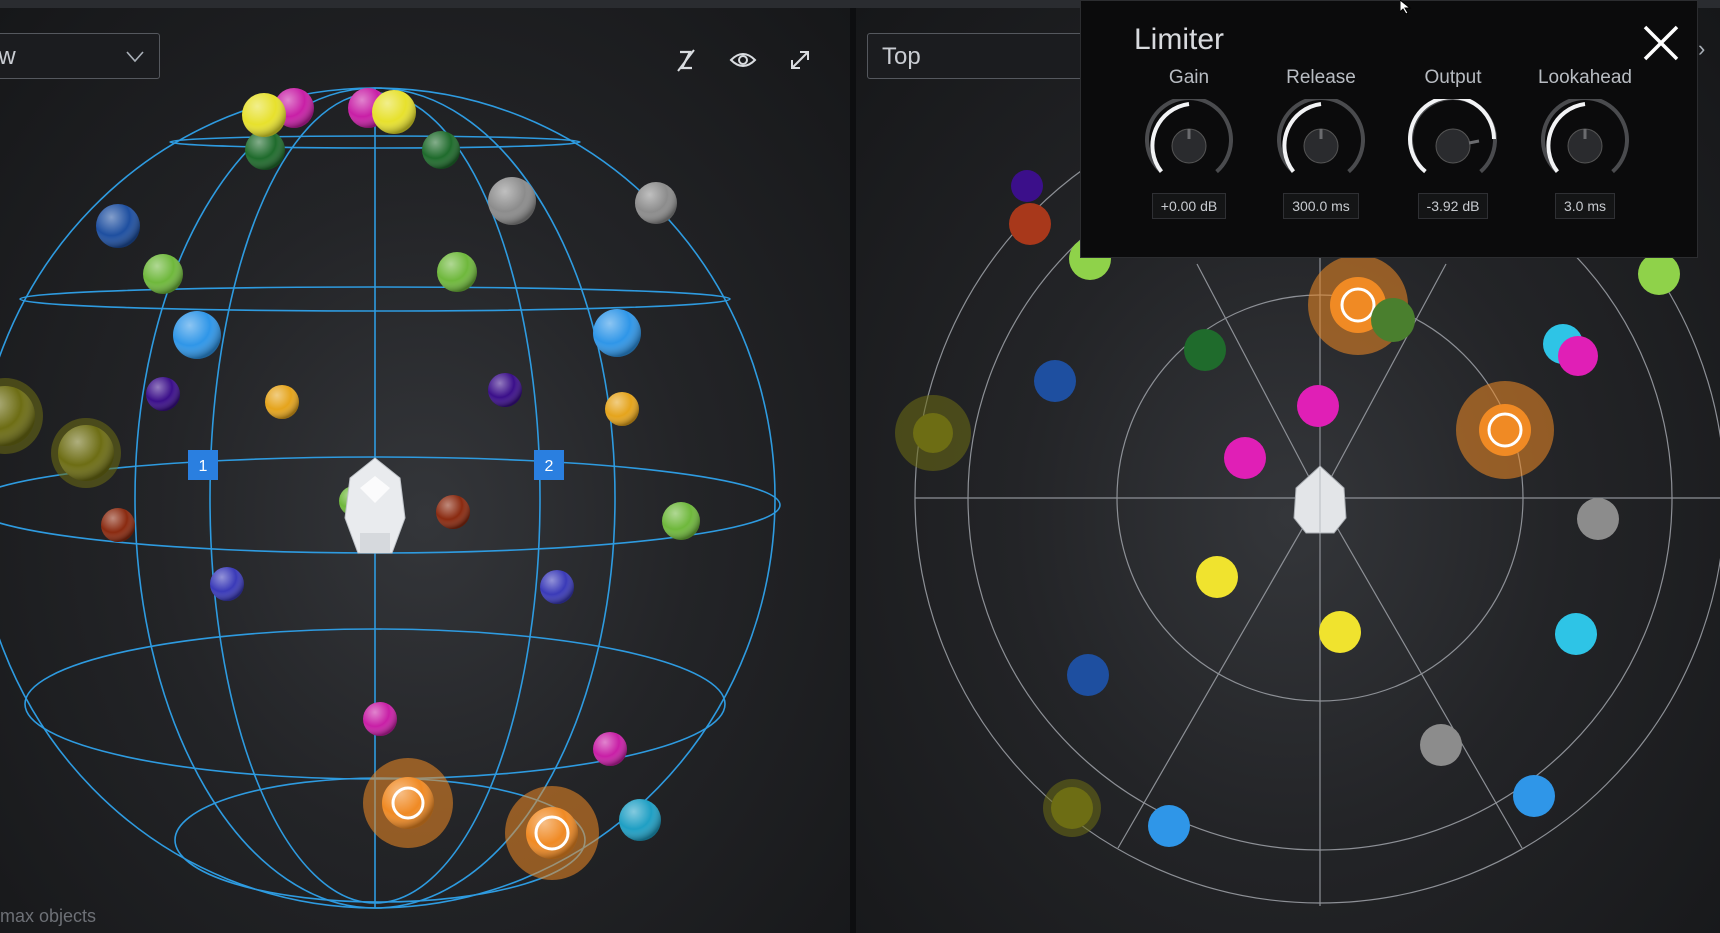  I want to click on max-objects-hint: max objects, so click(48, 916).